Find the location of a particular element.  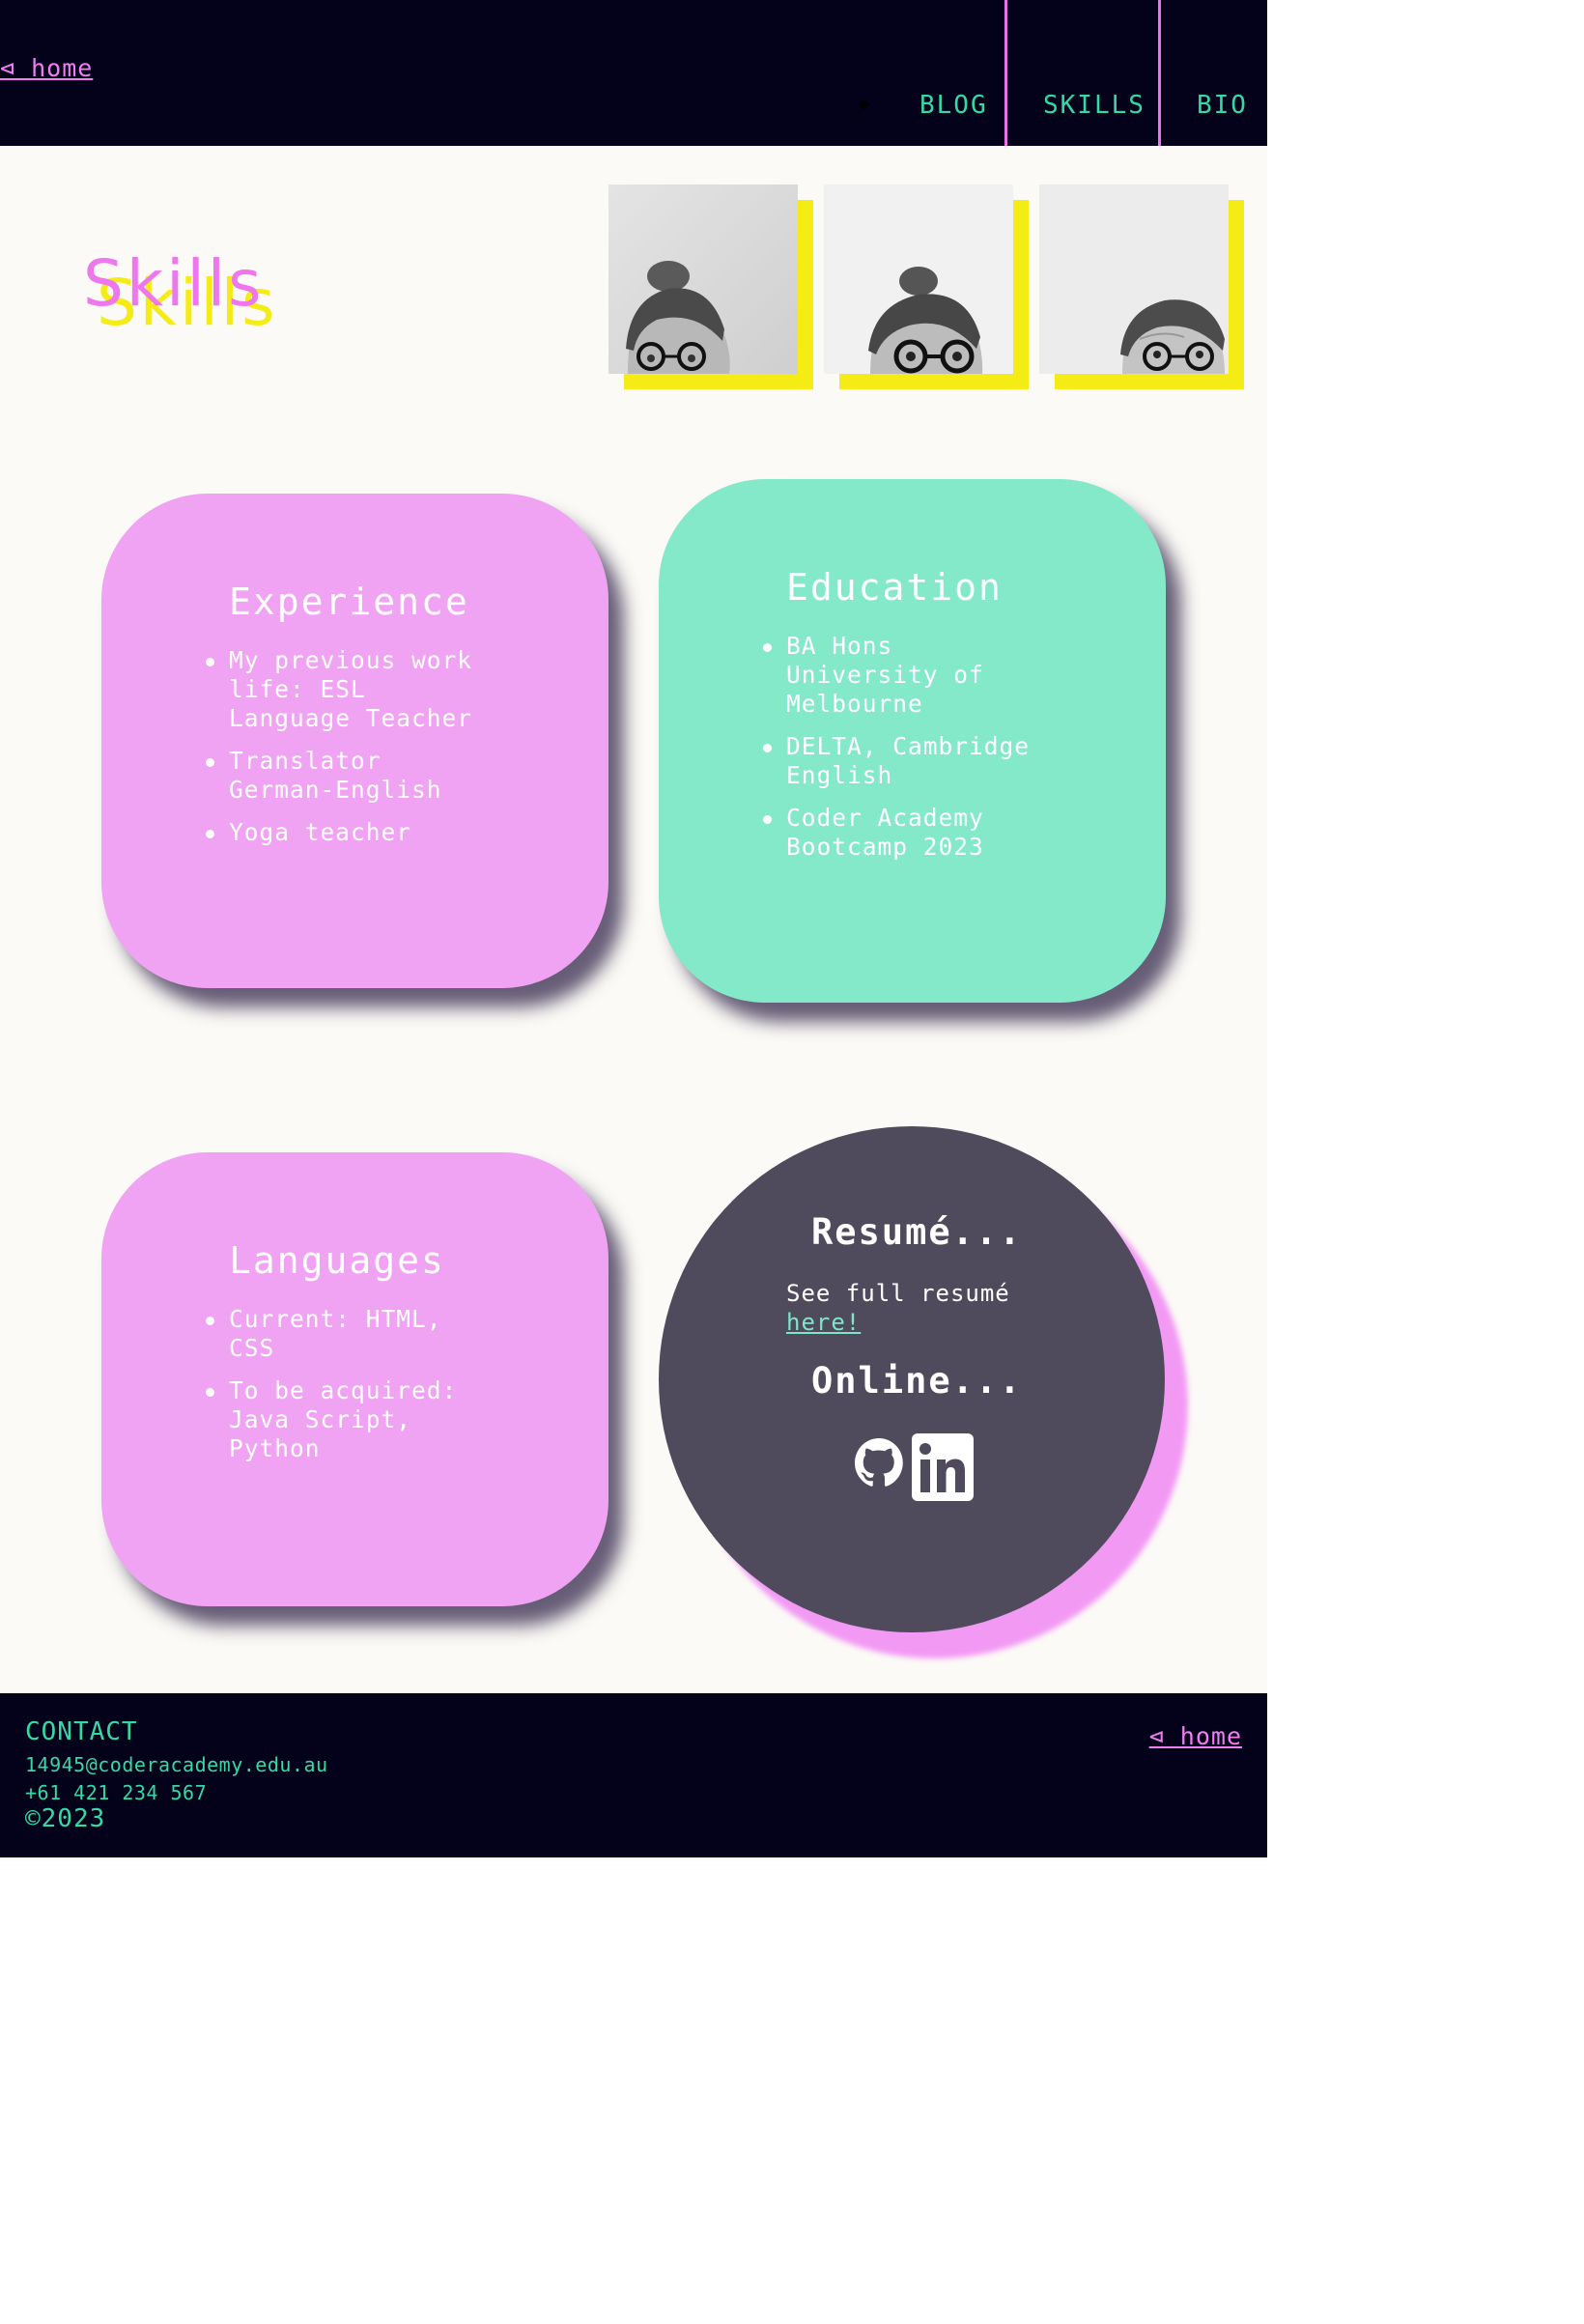

list-item: Yoga teacher is located at coordinates (348, 832).